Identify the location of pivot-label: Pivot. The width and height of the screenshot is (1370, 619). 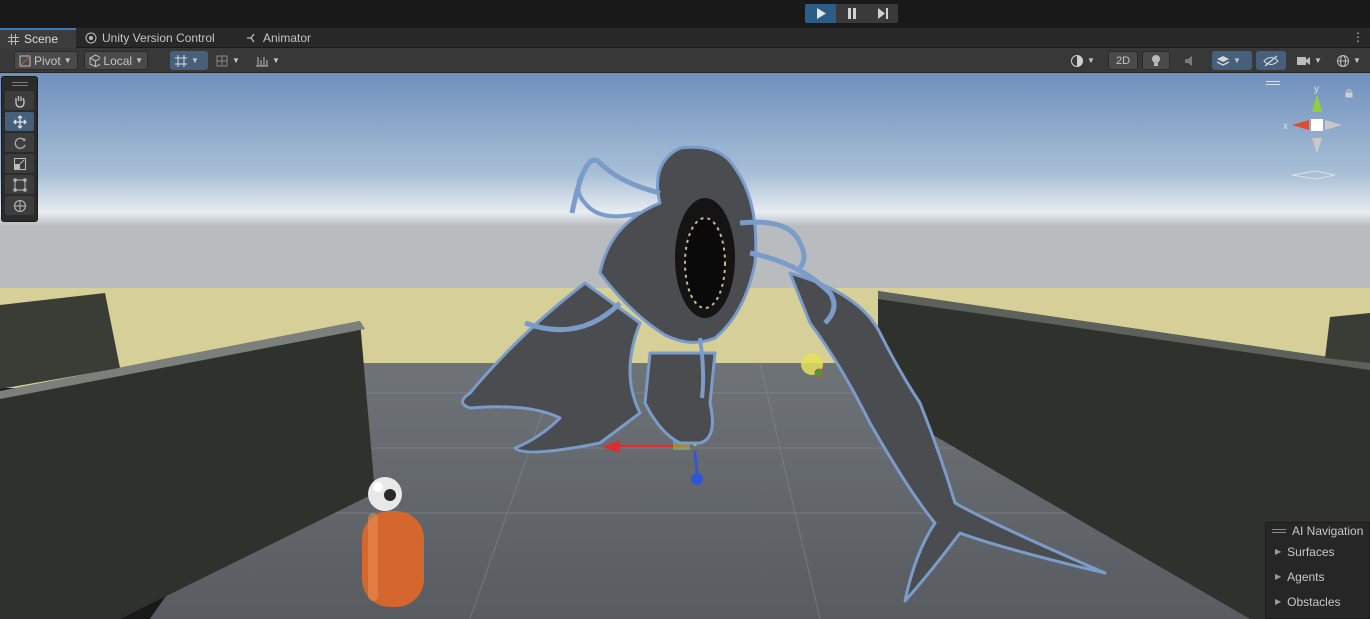
(47, 60).